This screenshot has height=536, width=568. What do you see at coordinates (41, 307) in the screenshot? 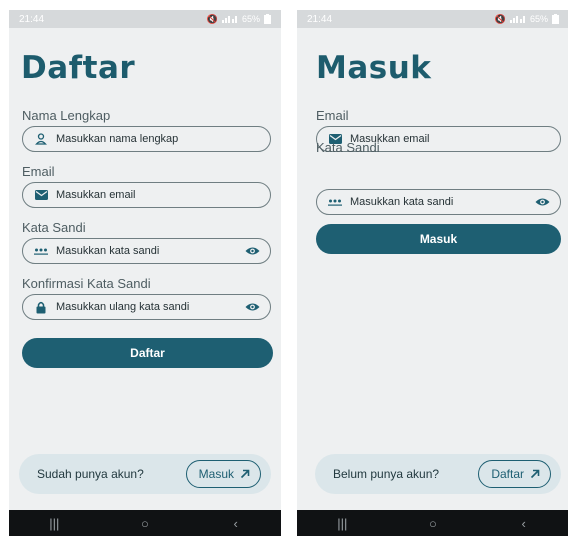
I see `lock-icon` at bounding box center [41, 307].